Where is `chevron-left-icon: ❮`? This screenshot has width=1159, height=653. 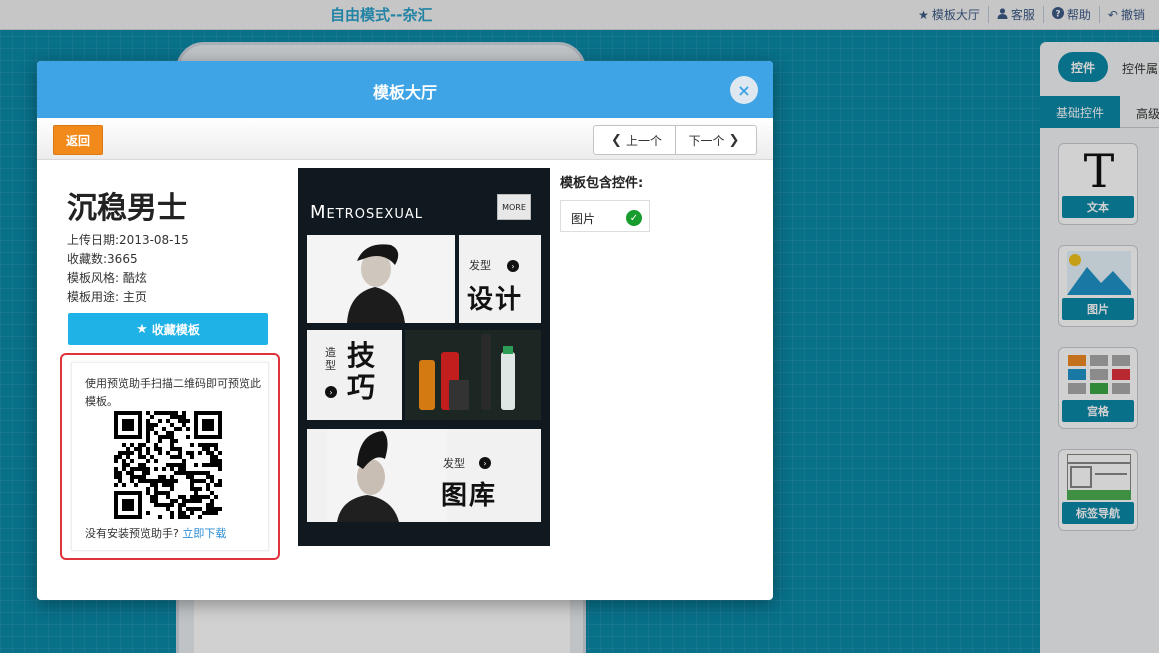
chevron-left-icon: ❮ is located at coordinates (616, 140).